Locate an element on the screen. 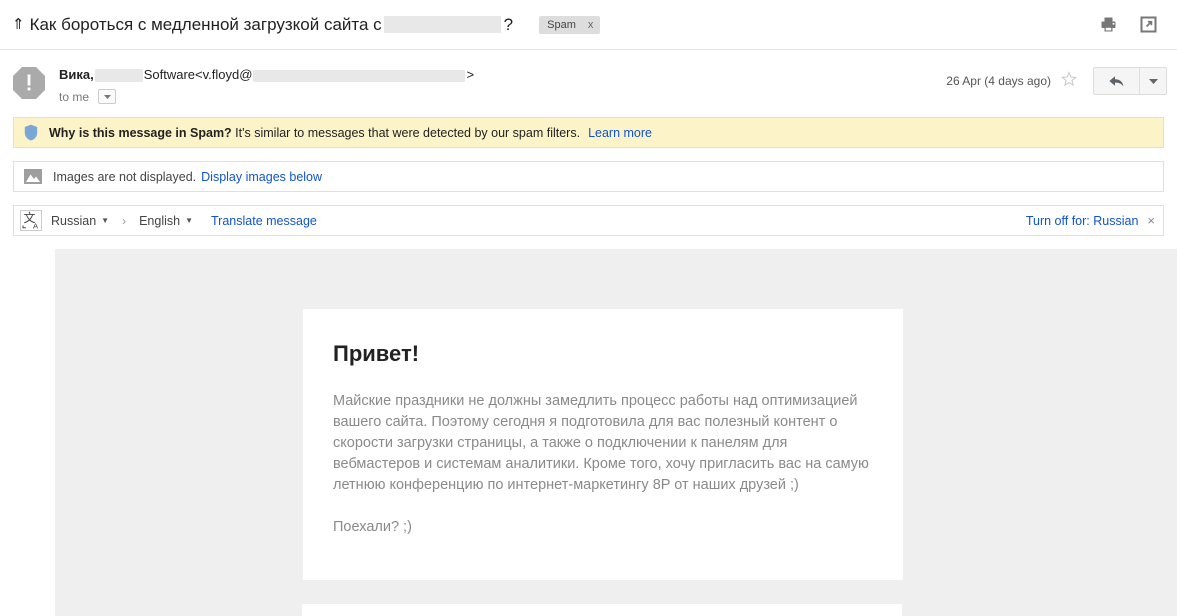 This screenshot has height=616, width=1177. translate-icon: 文 A is located at coordinates (31, 220).